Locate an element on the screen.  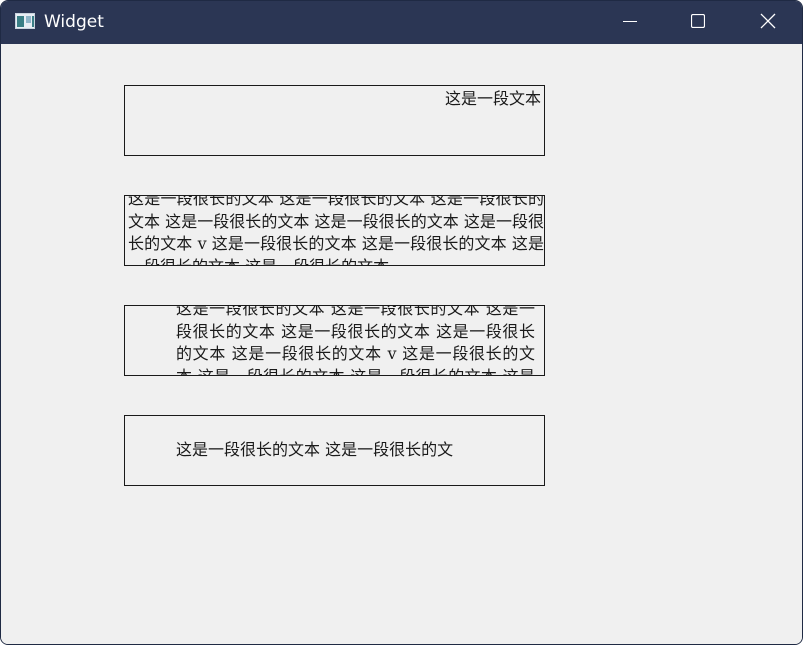
maximize-icon is located at coordinates (698, 22).